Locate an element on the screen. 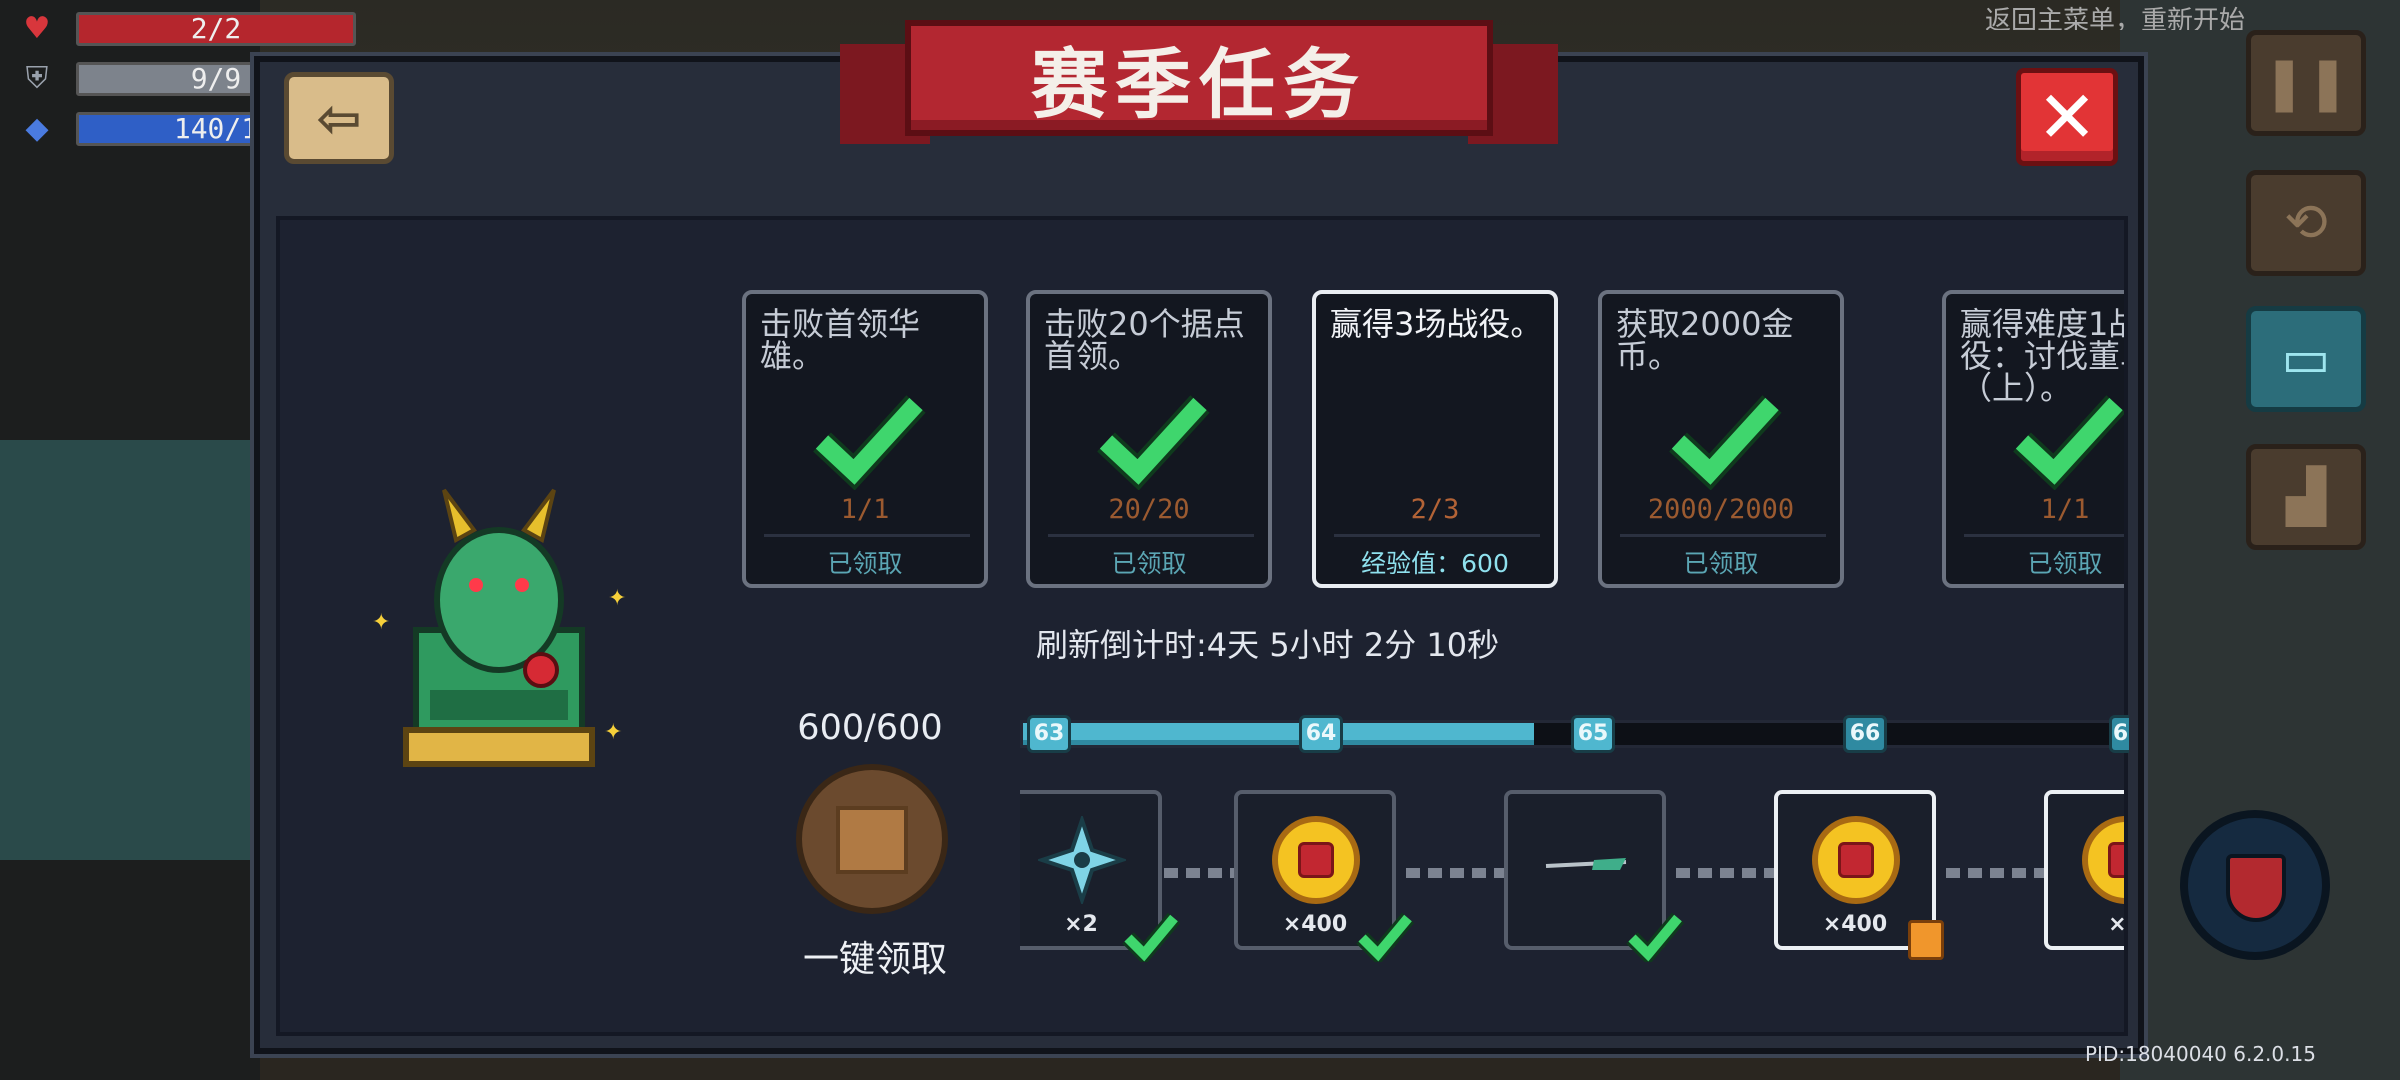 This screenshot has width=2400, height=1080. reward-item is located at coordinates (1594, 876).